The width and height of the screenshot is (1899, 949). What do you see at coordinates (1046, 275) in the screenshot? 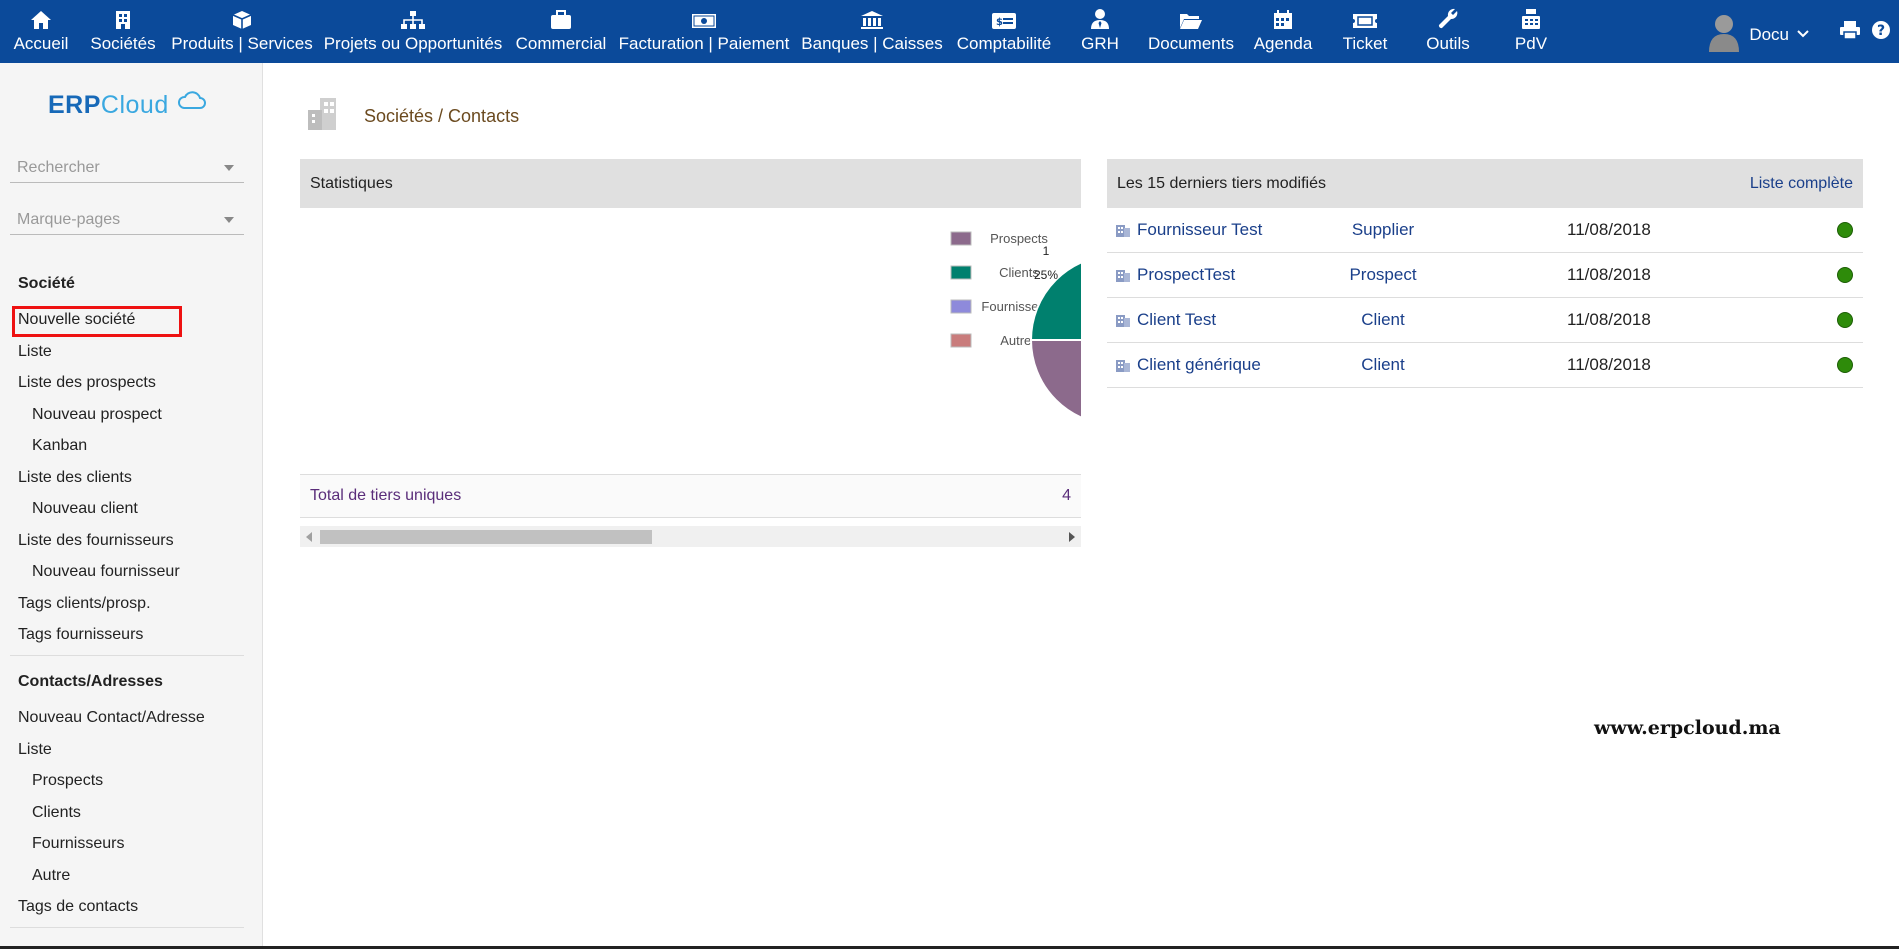
I see `pie-slice-label: 25%` at bounding box center [1046, 275].